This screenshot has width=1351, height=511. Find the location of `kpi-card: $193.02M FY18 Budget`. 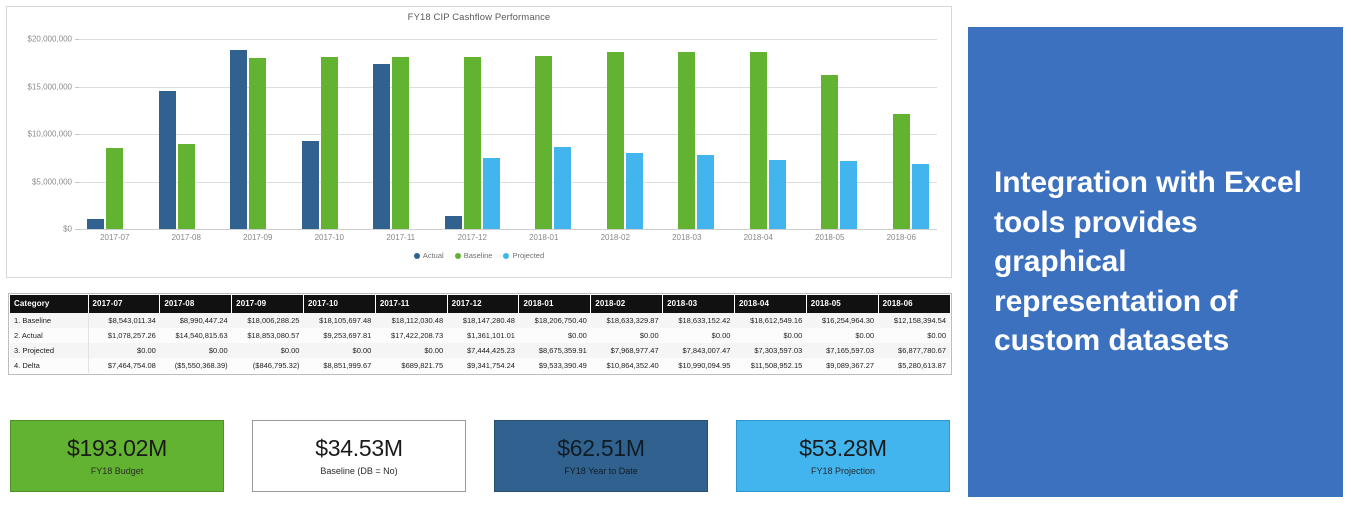

kpi-card: $193.02M FY18 Budget is located at coordinates (117, 456).